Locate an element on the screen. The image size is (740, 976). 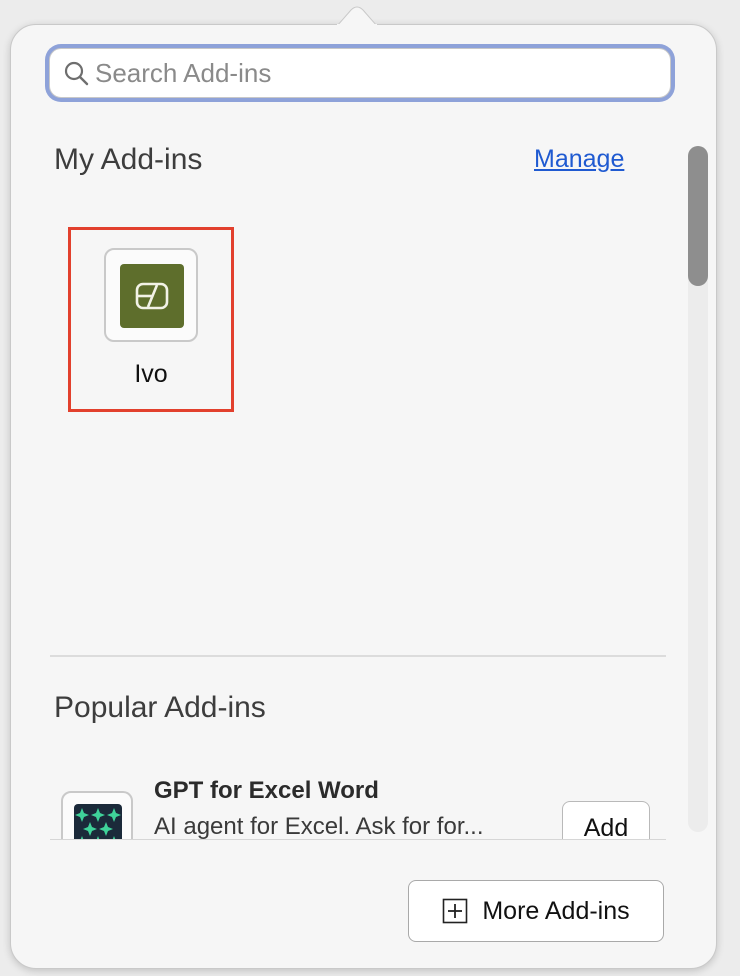
add-button: Add is located at coordinates (606, 820).